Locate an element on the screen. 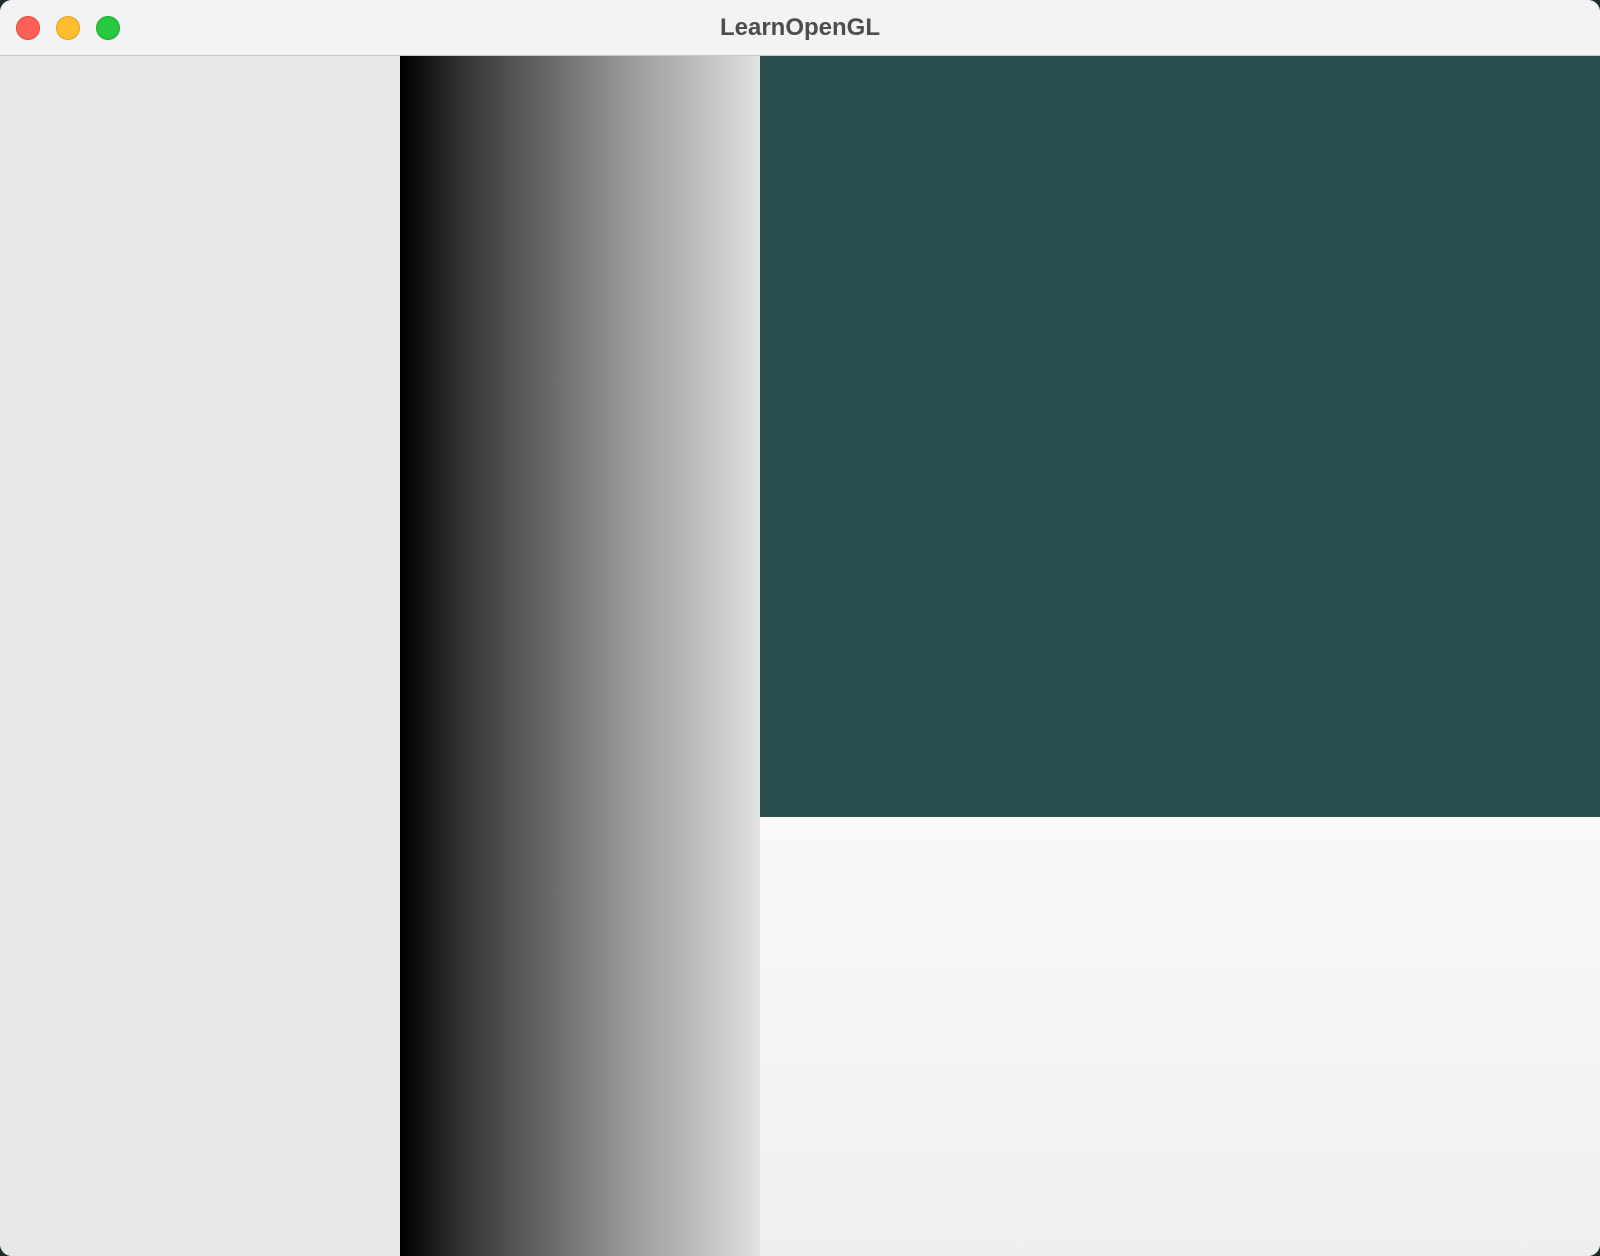 Image resolution: width=1600 pixels, height=1256 pixels. window-title: LearnOpenGL is located at coordinates (800, 27).